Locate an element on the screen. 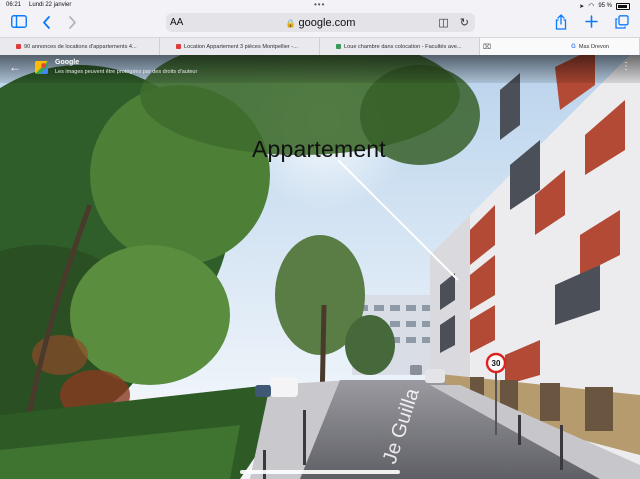  url-display: 🔒 google.com is located at coordinates (320, 23).